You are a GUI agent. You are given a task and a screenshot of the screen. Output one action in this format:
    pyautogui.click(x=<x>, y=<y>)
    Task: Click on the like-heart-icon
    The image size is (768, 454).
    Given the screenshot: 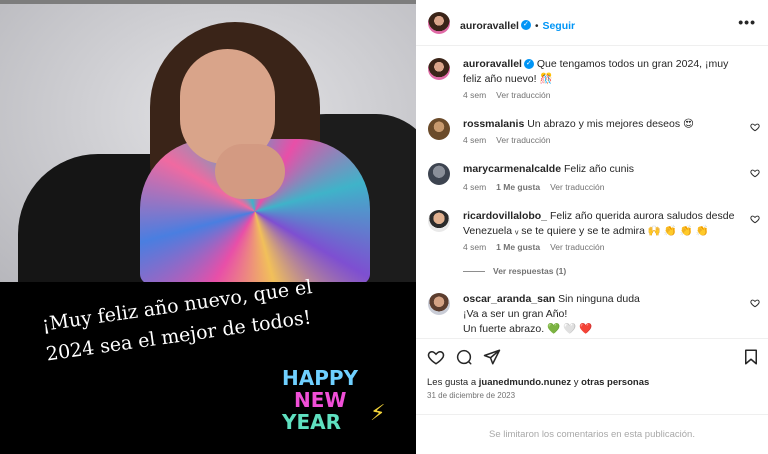 What is the action you would take?
    pyautogui.click(x=436, y=357)
    